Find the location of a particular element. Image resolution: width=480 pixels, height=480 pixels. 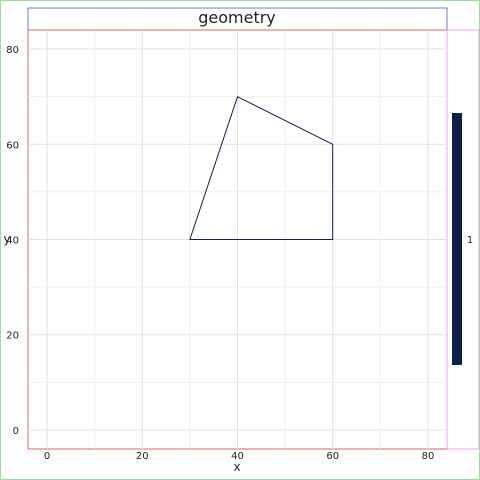

marks is located at coordinates (261, 167).